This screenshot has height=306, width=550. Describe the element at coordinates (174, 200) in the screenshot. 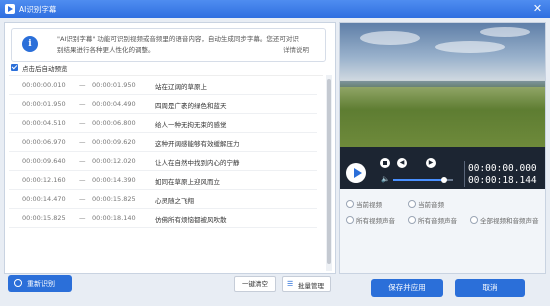

I see `subtitle-text: 心灵随之飞翔` at that location.